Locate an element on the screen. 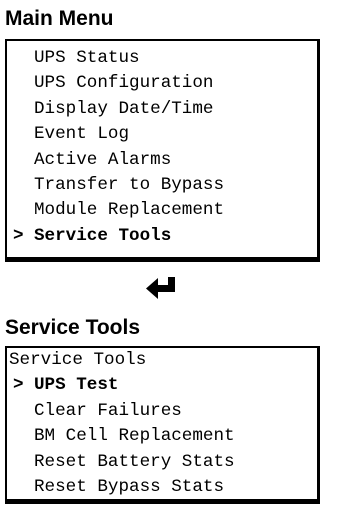 This screenshot has height=510, width=354. menu-item-service-tools: > Service Tools is located at coordinates (118, 236).